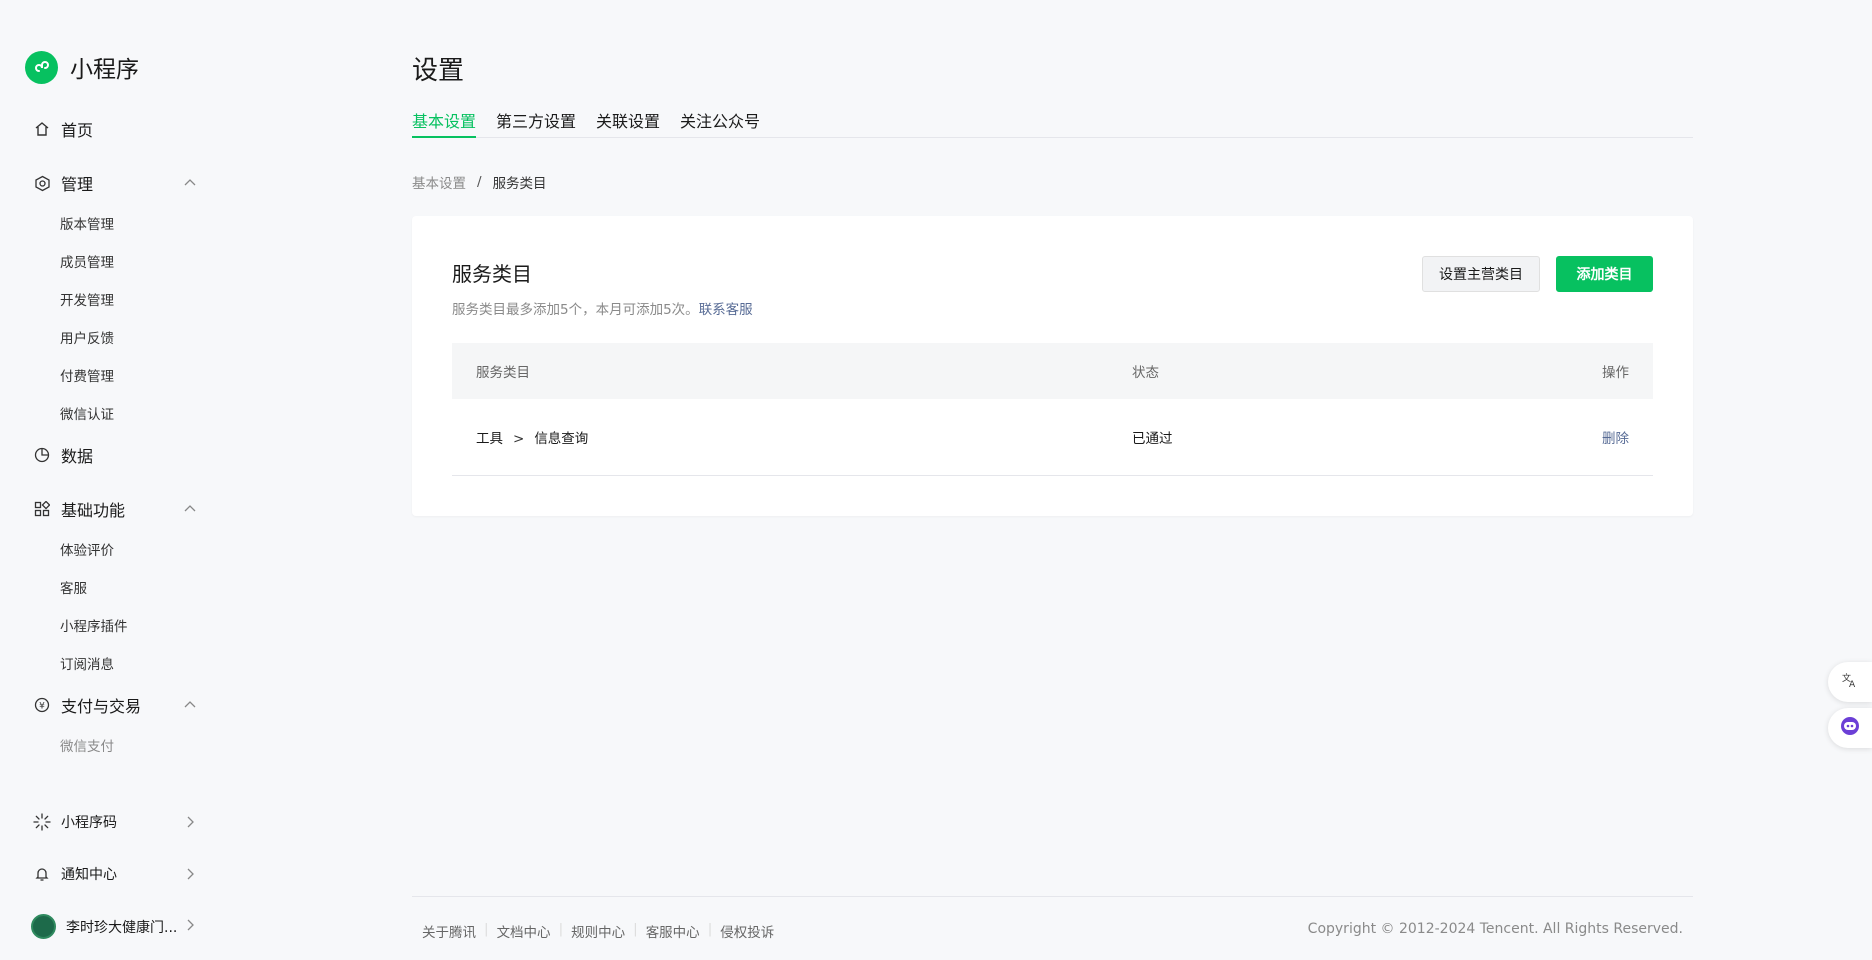 The image size is (1872, 960). What do you see at coordinates (42, 874) in the screenshot?
I see `bell-icon` at bounding box center [42, 874].